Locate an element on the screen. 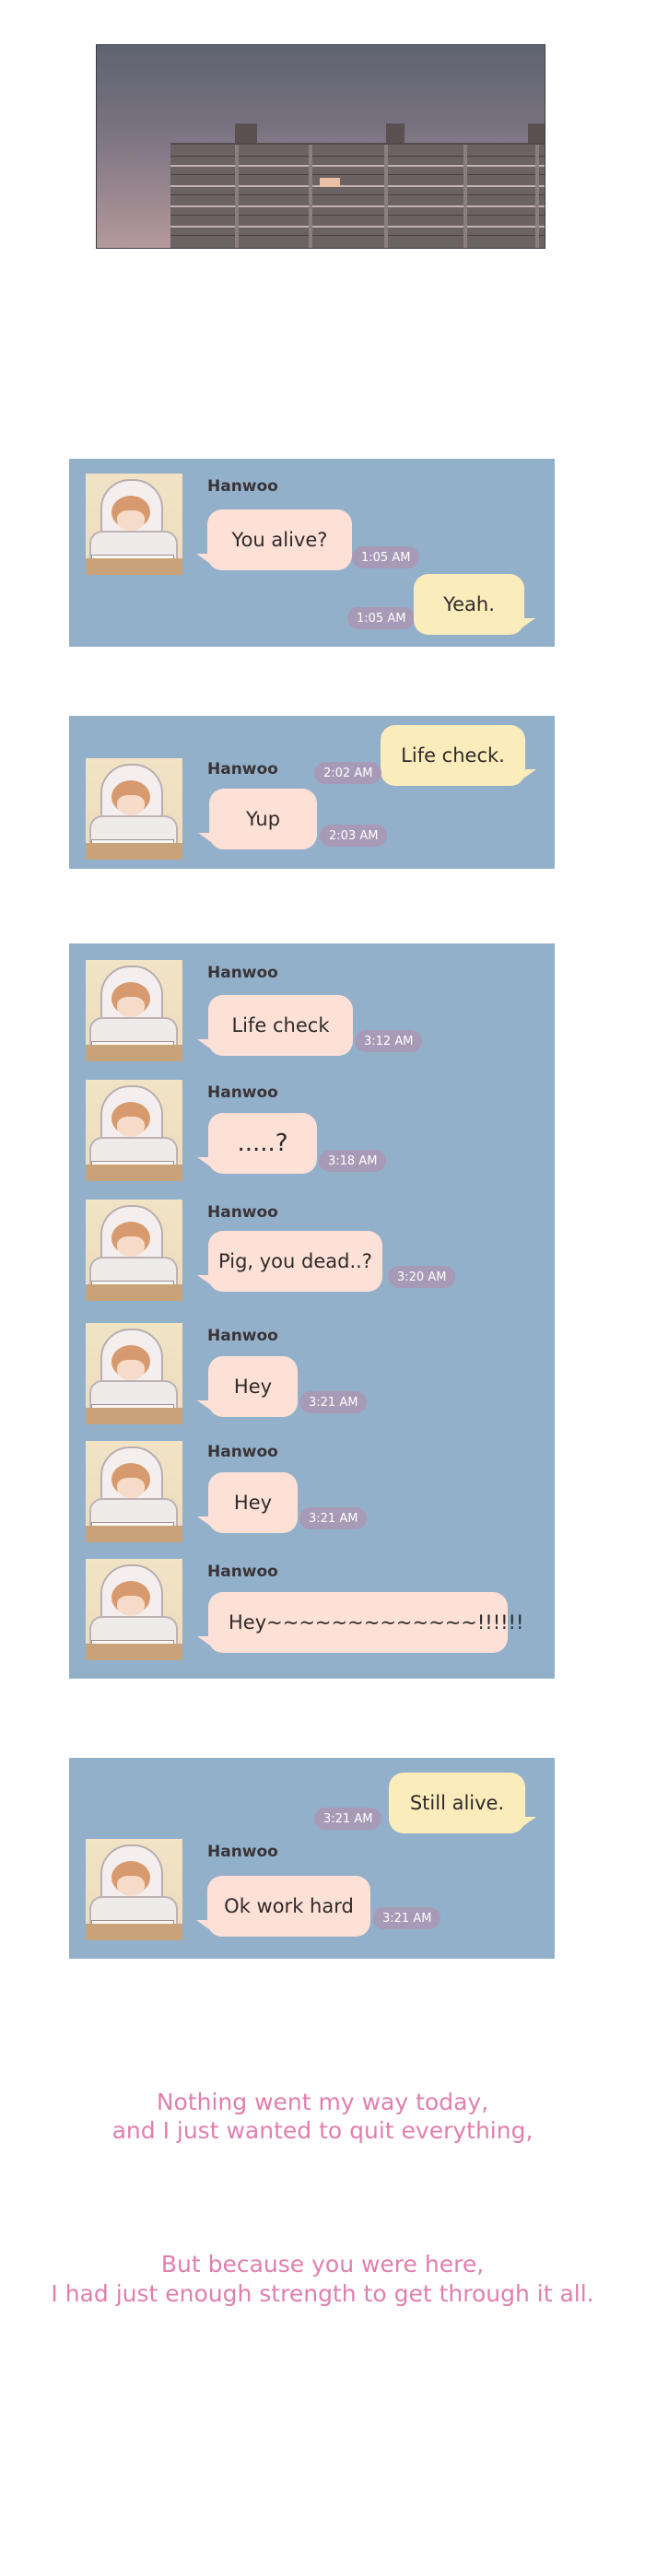  message-bubble: Life check is located at coordinates (275, 1025).